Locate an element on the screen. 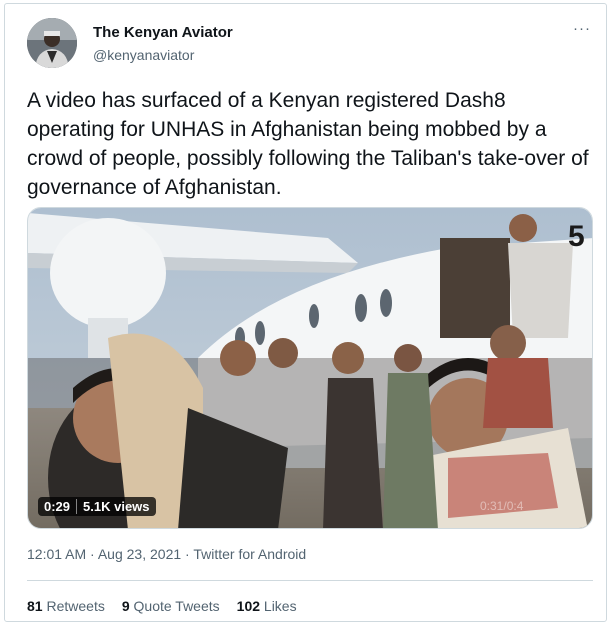  author-avatar is located at coordinates (52, 43).